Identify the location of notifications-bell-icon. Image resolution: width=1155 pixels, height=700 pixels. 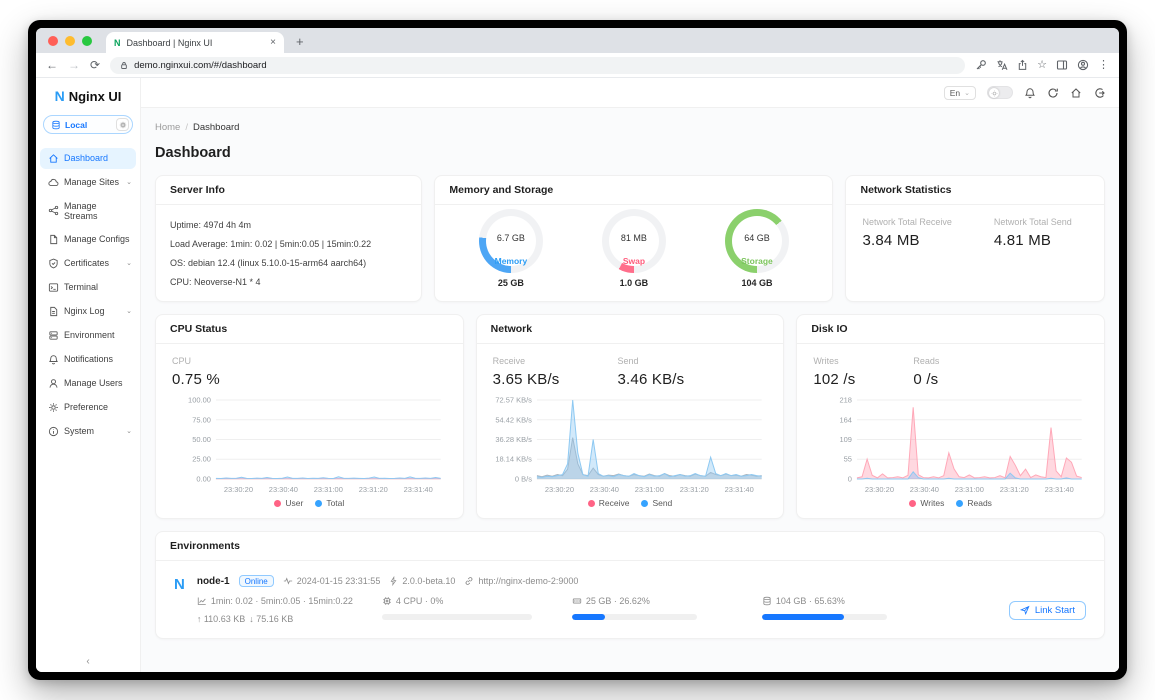
(1030, 93).